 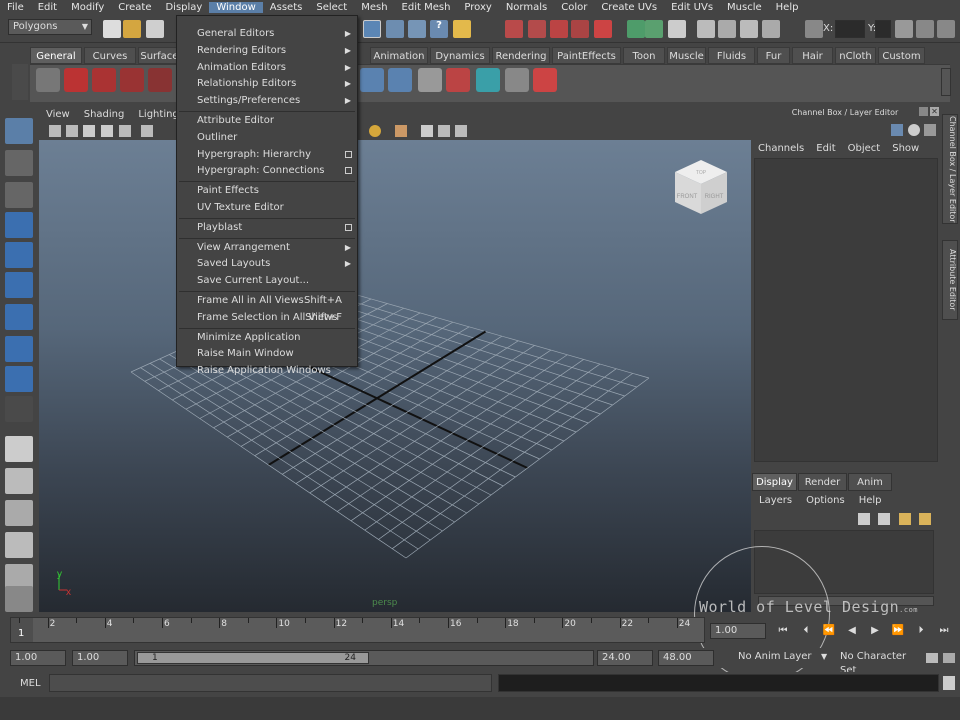 I want to click on end-time-field: 48.00, so click(x=686, y=658).